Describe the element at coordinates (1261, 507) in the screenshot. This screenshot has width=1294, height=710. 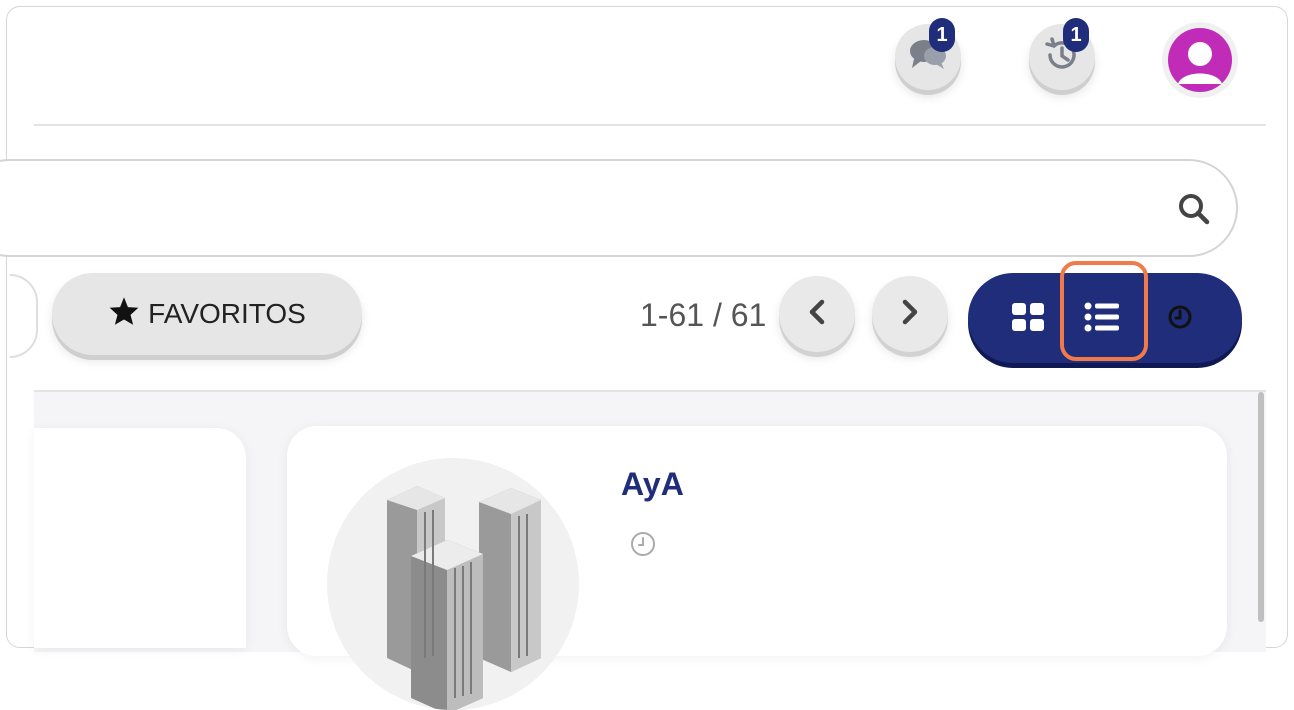
I see `vertical-scrollbar` at that location.